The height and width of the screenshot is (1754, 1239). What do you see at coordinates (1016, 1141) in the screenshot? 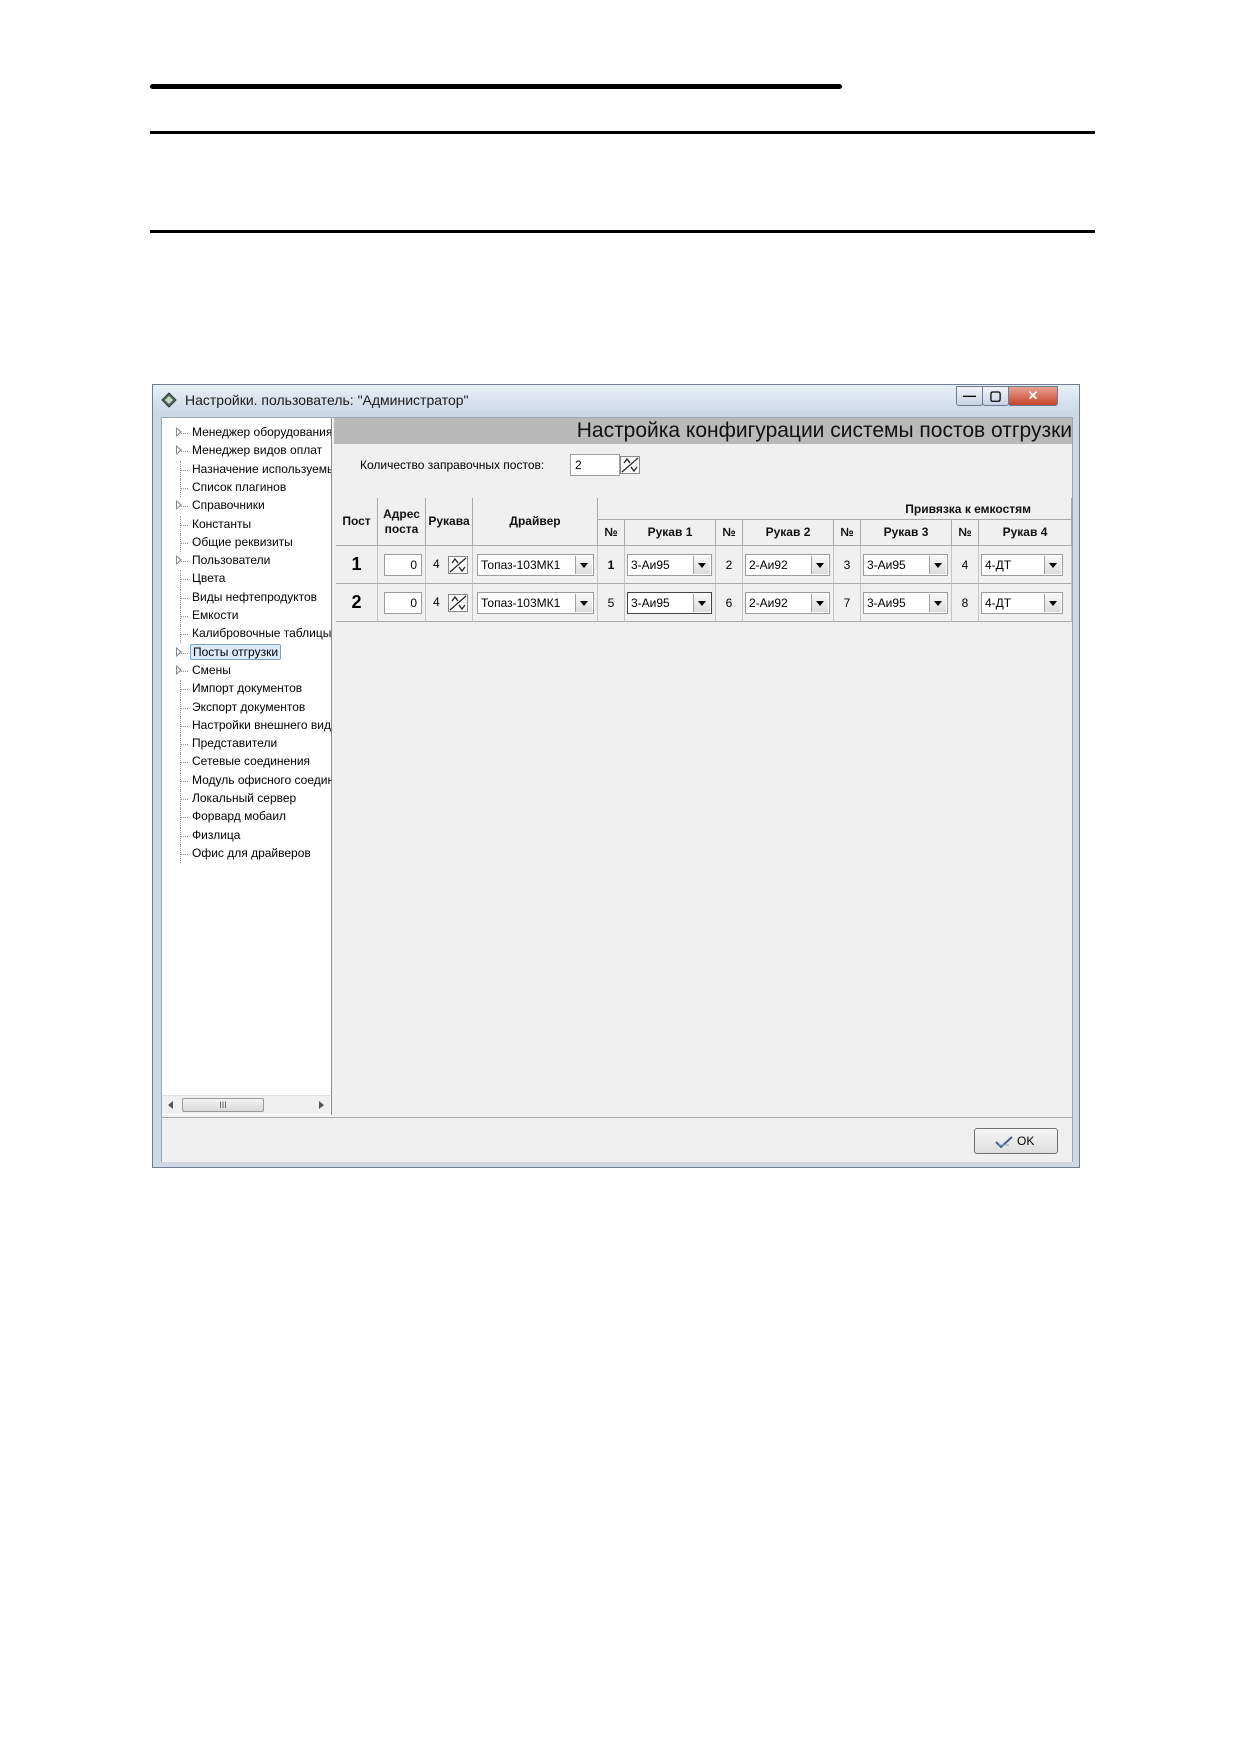
I see `ok-button: OK` at bounding box center [1016, 1141].